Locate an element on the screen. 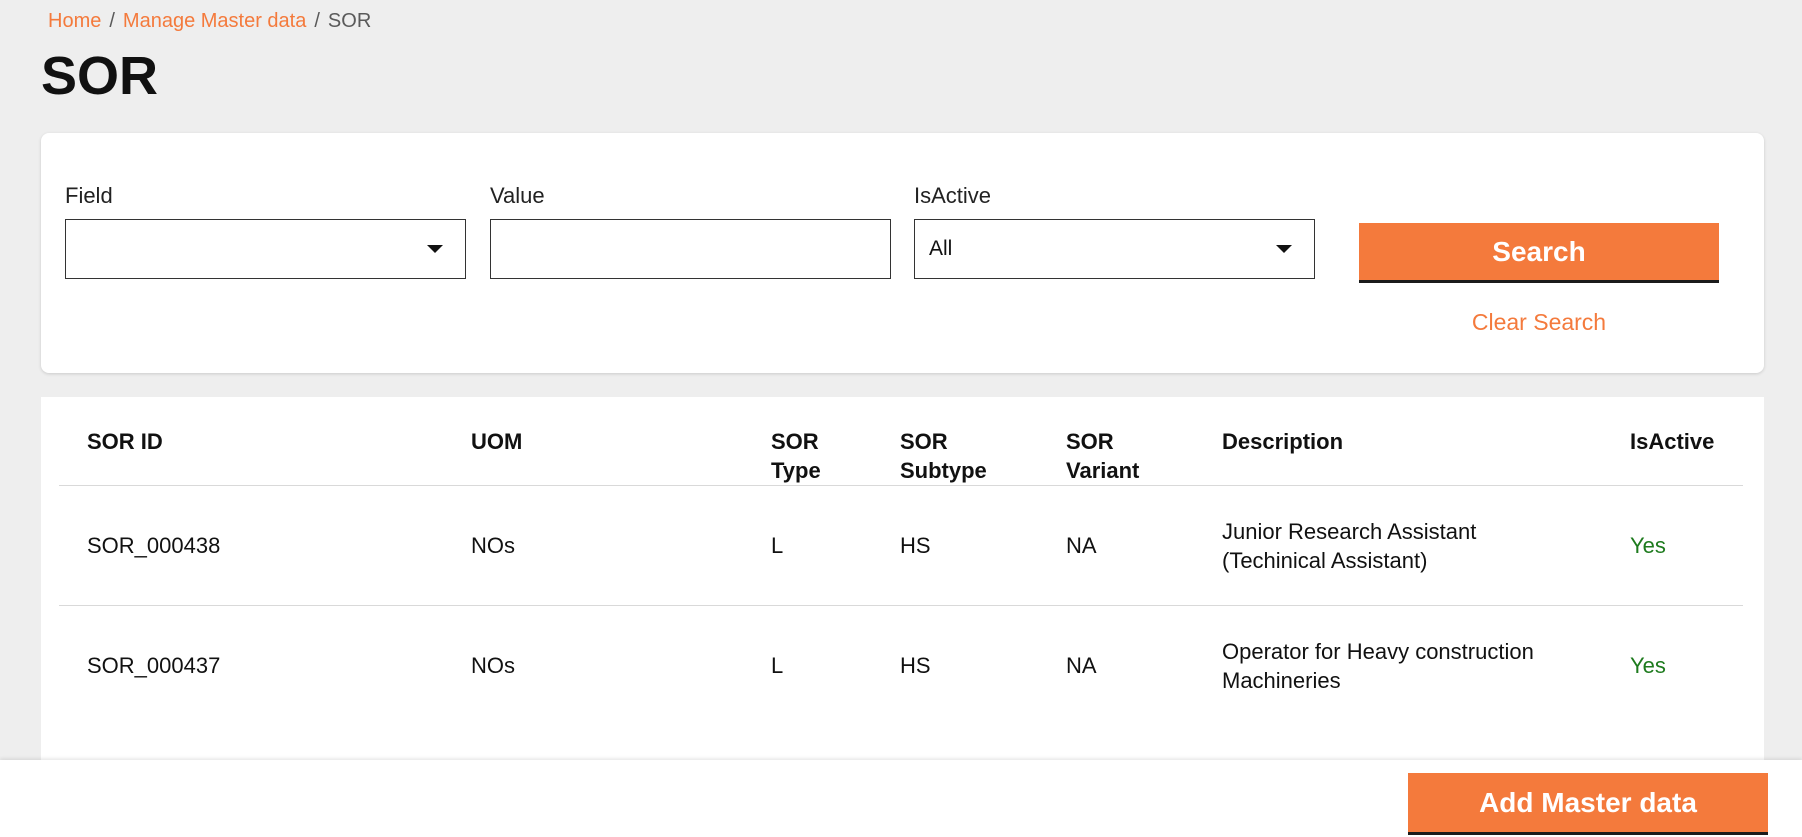 The height and width of the screenshot is (837, 1802). clear-search-link: Clear Search is located at coordinates (1539, 322).